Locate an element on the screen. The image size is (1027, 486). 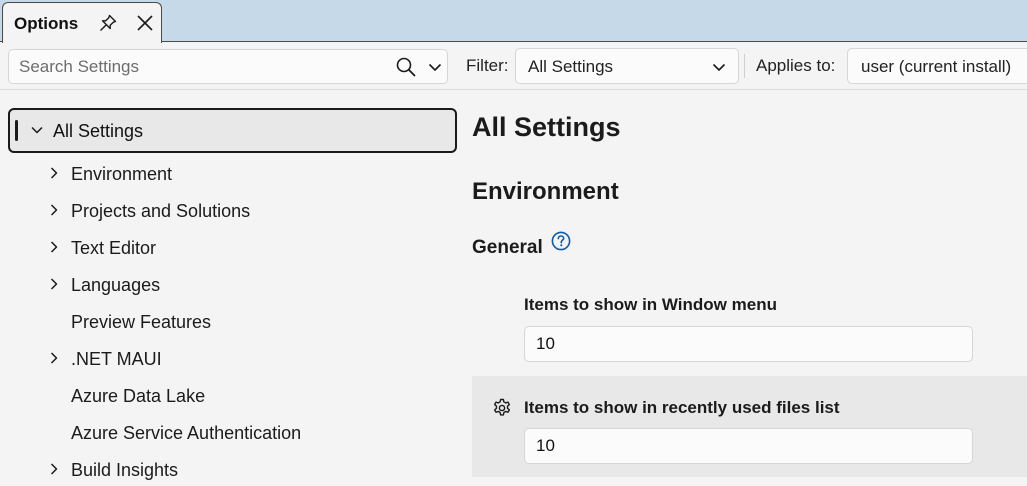
selection-indicator is located at coordinates (16, 130).